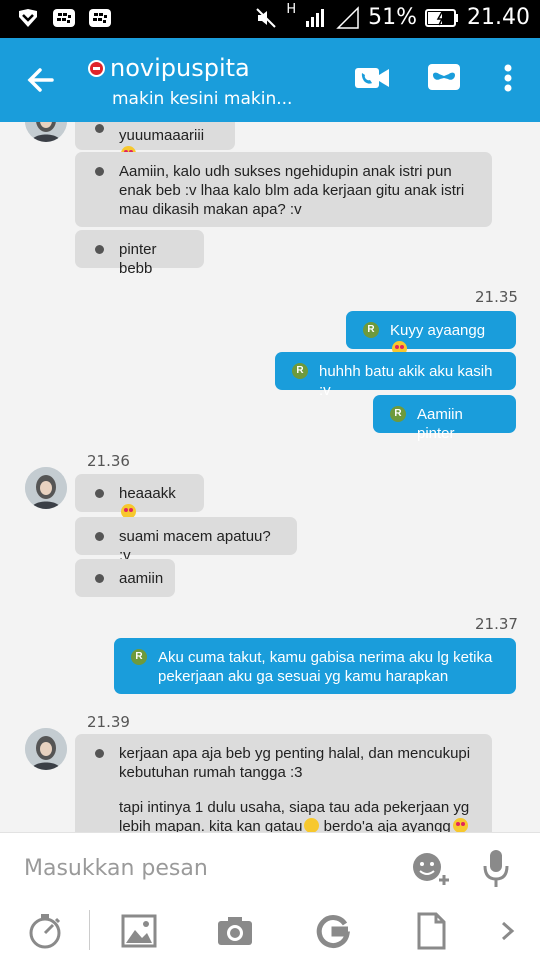 The width and height of the screenshot is (540, 960). I want to click on incoming-message: heaaakk, so click(139, 496).